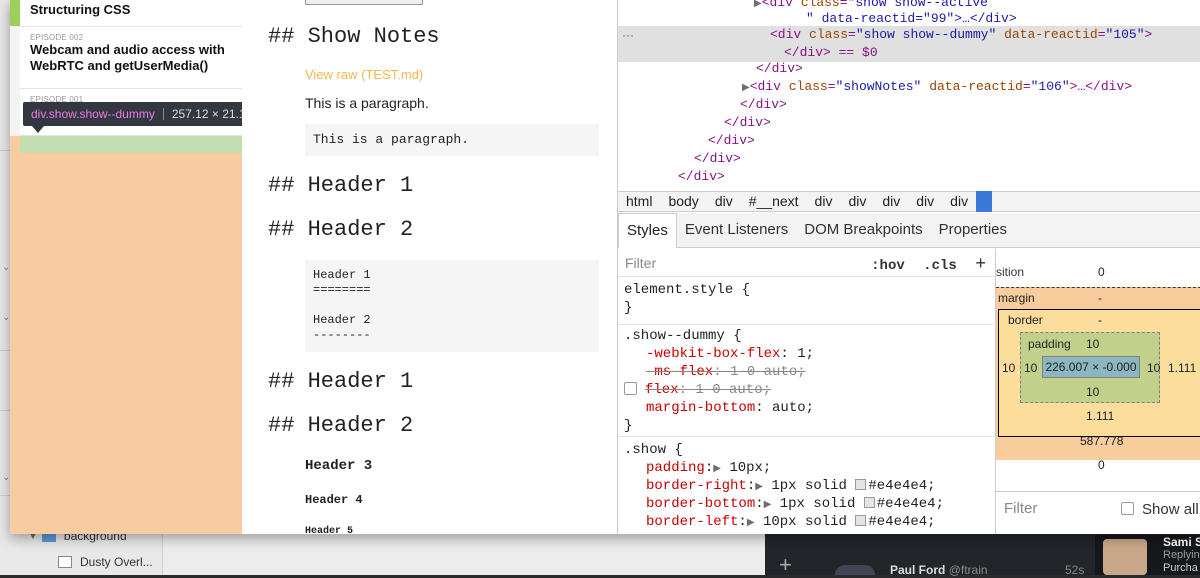  I want to click on position-value: 0, so click(1101, 272).